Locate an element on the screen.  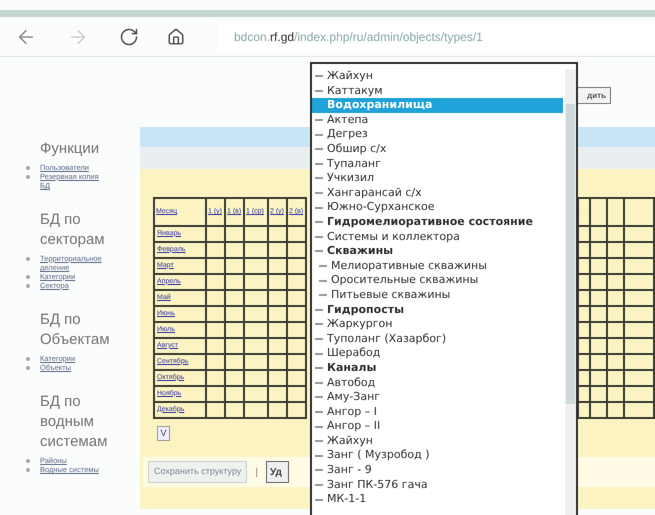
dropdown-option: Актепа is located at coordinates (437, 120).